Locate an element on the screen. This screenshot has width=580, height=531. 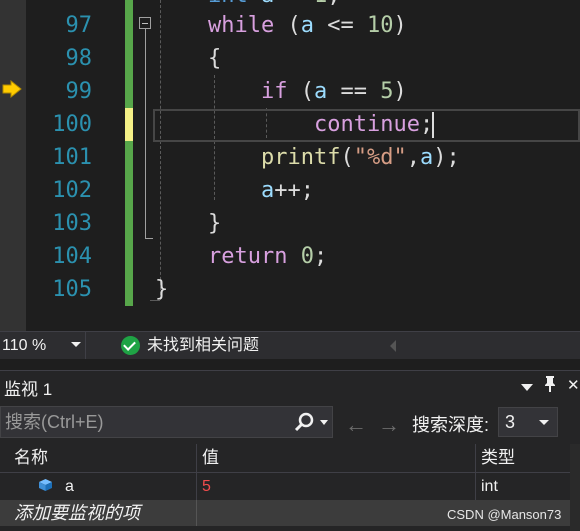
close-icon: ✕ is located at coordinates (573, 385).